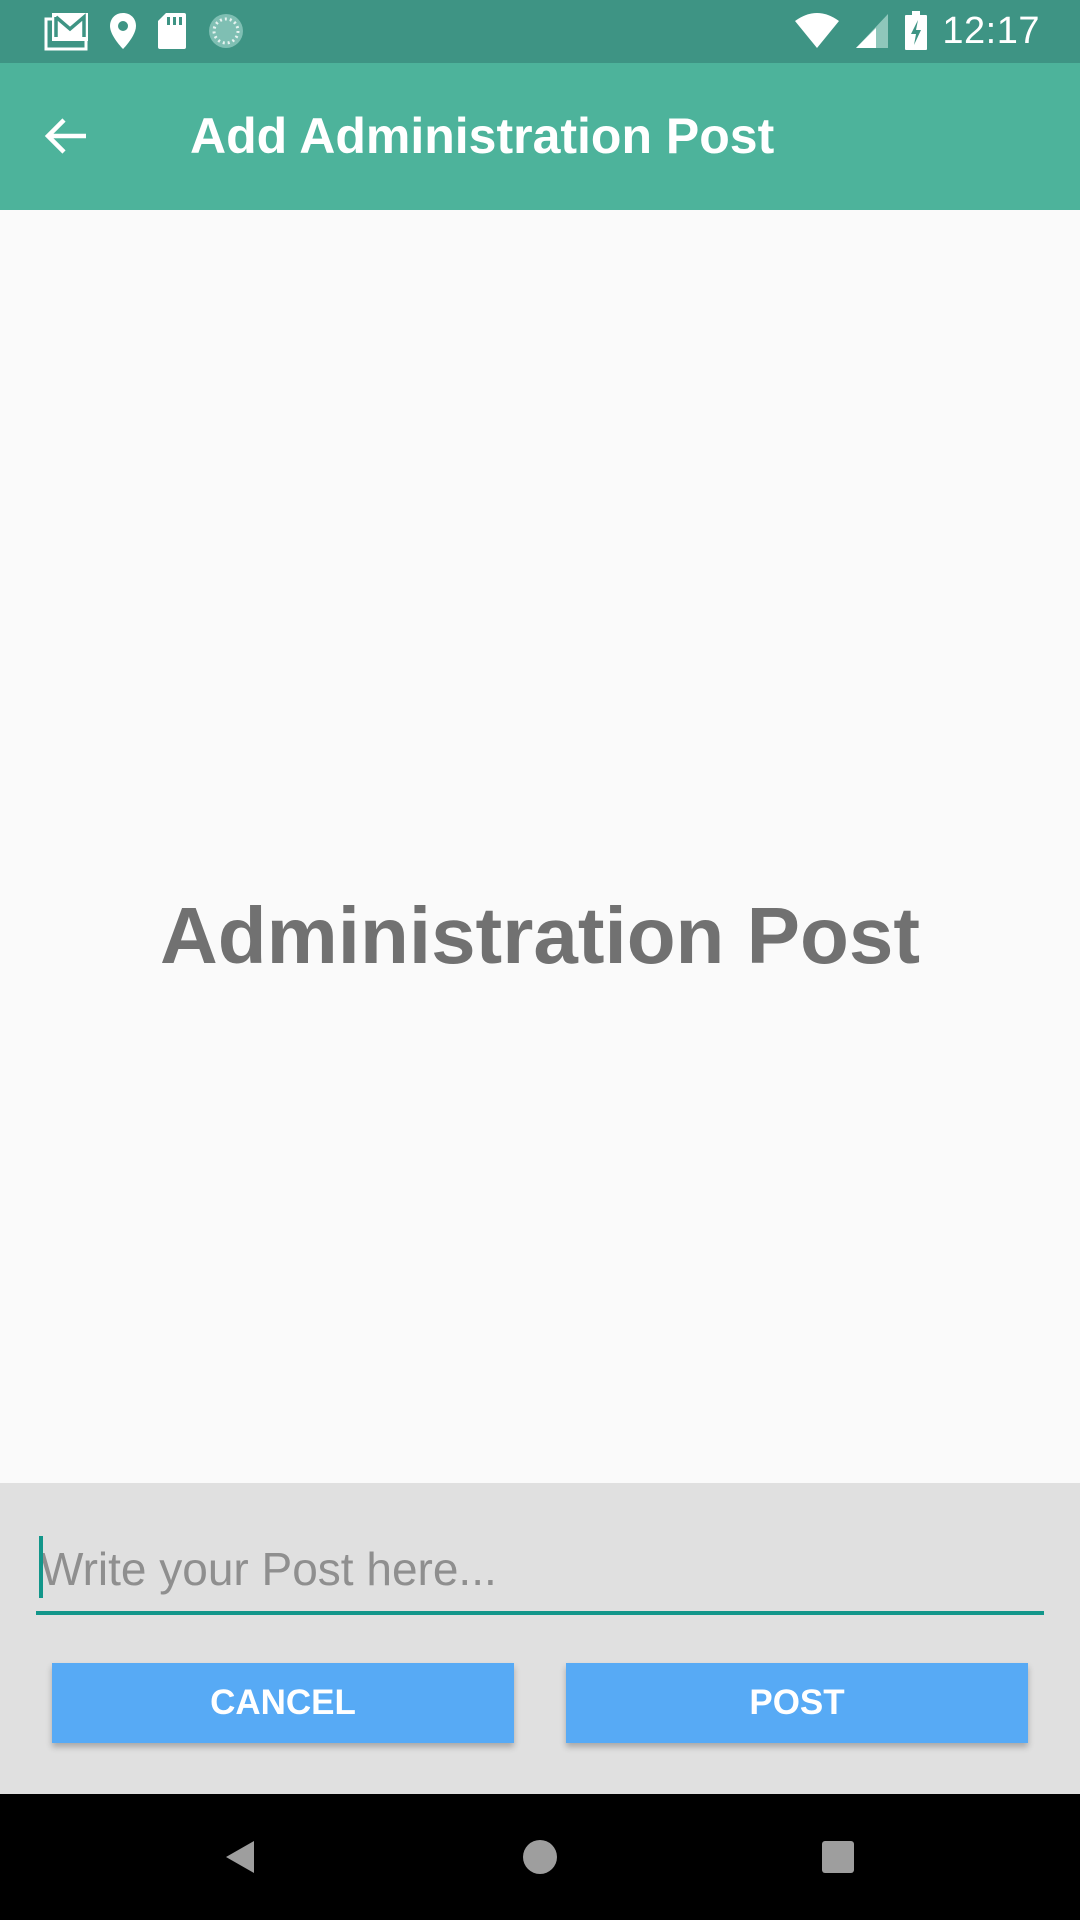 The width and height of the screenshot is (1080, 1920). Describe the element at coordinates (797, 1703) in the screenshot. I see `post-button: POST` at that location.